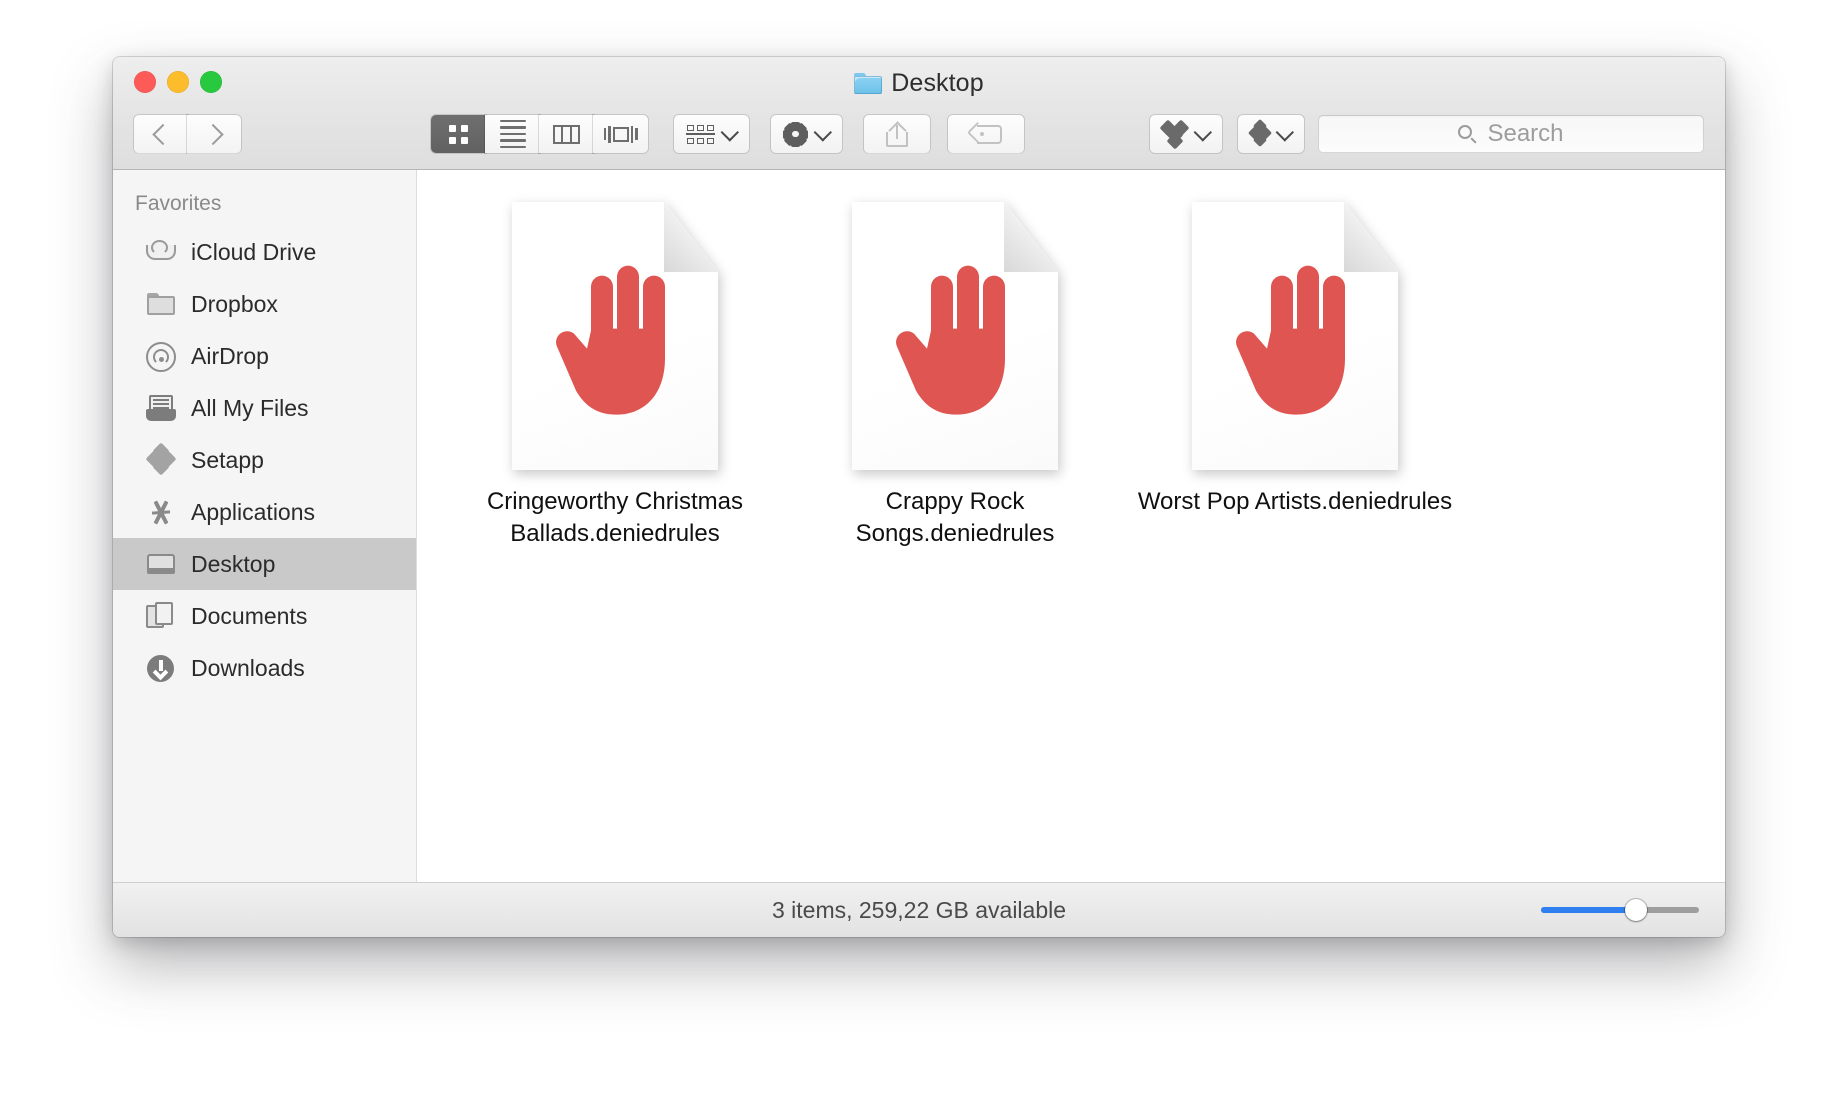 Image resolution: width=1838 pixels, height=1094 pixels. I want to click on sidebar-item-label: Dropbox, so click(234, 303).